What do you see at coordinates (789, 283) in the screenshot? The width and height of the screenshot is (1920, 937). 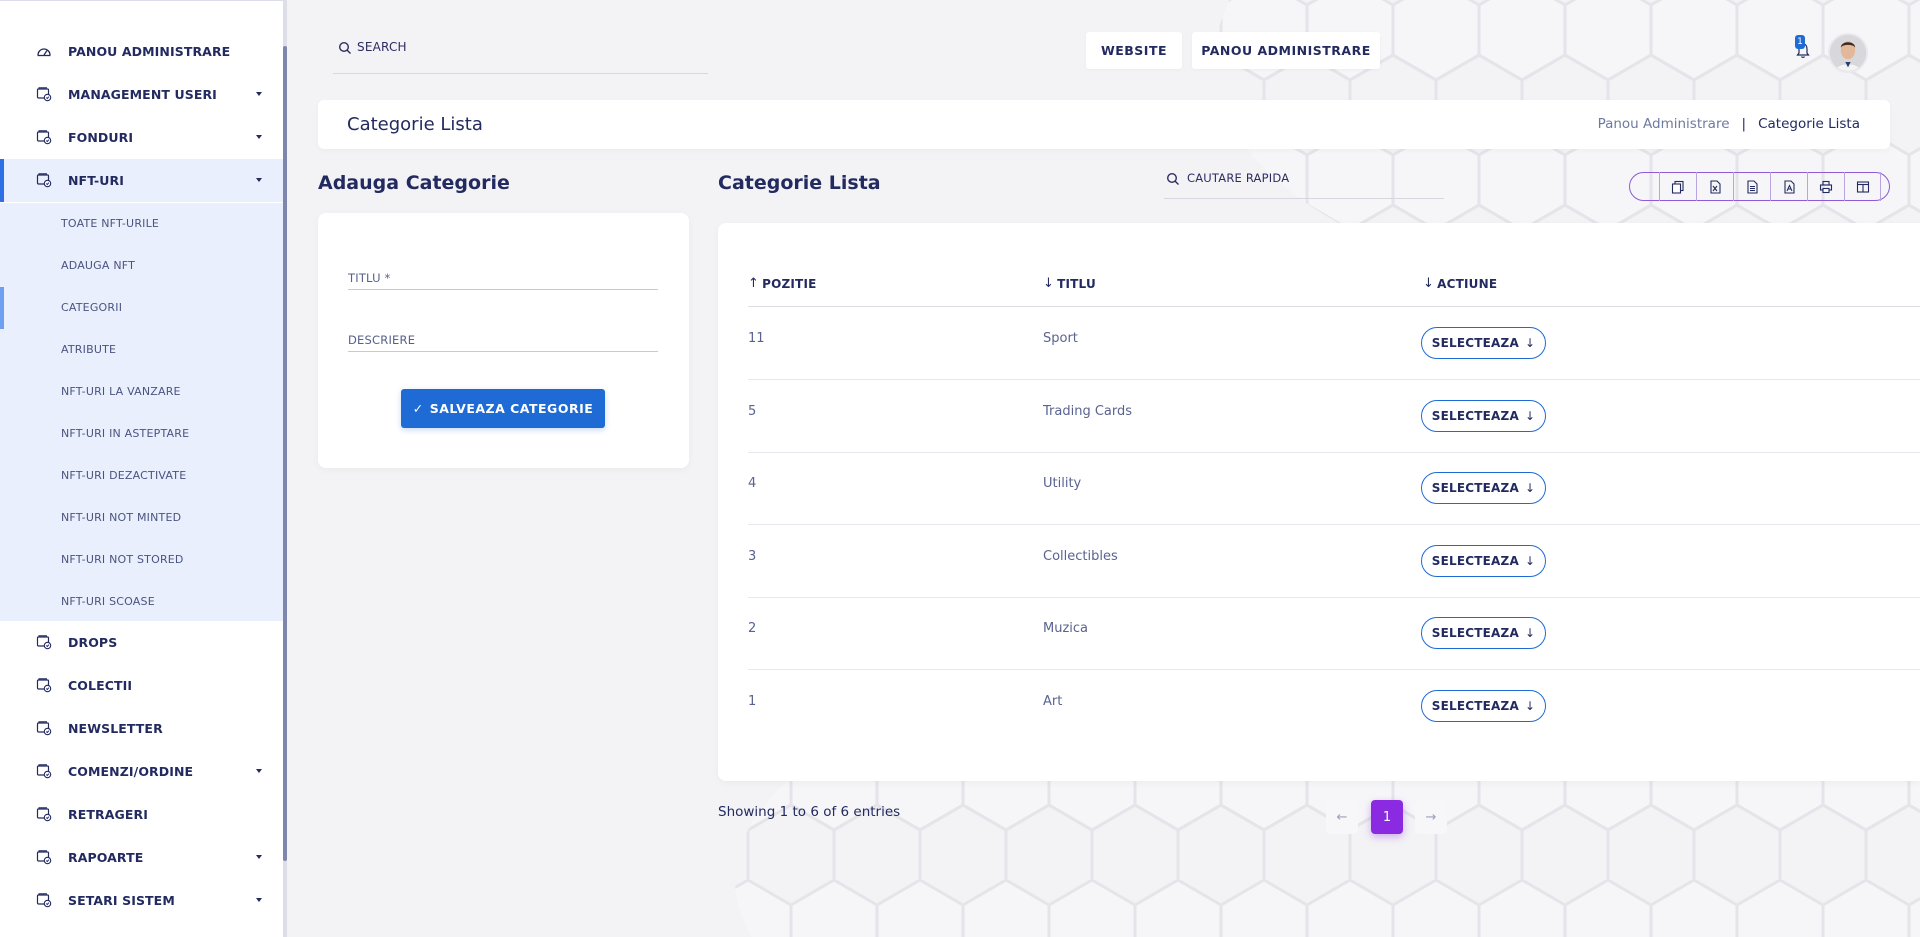 I see `column-header-label: POZITIE` at bounding box center [789, 283].